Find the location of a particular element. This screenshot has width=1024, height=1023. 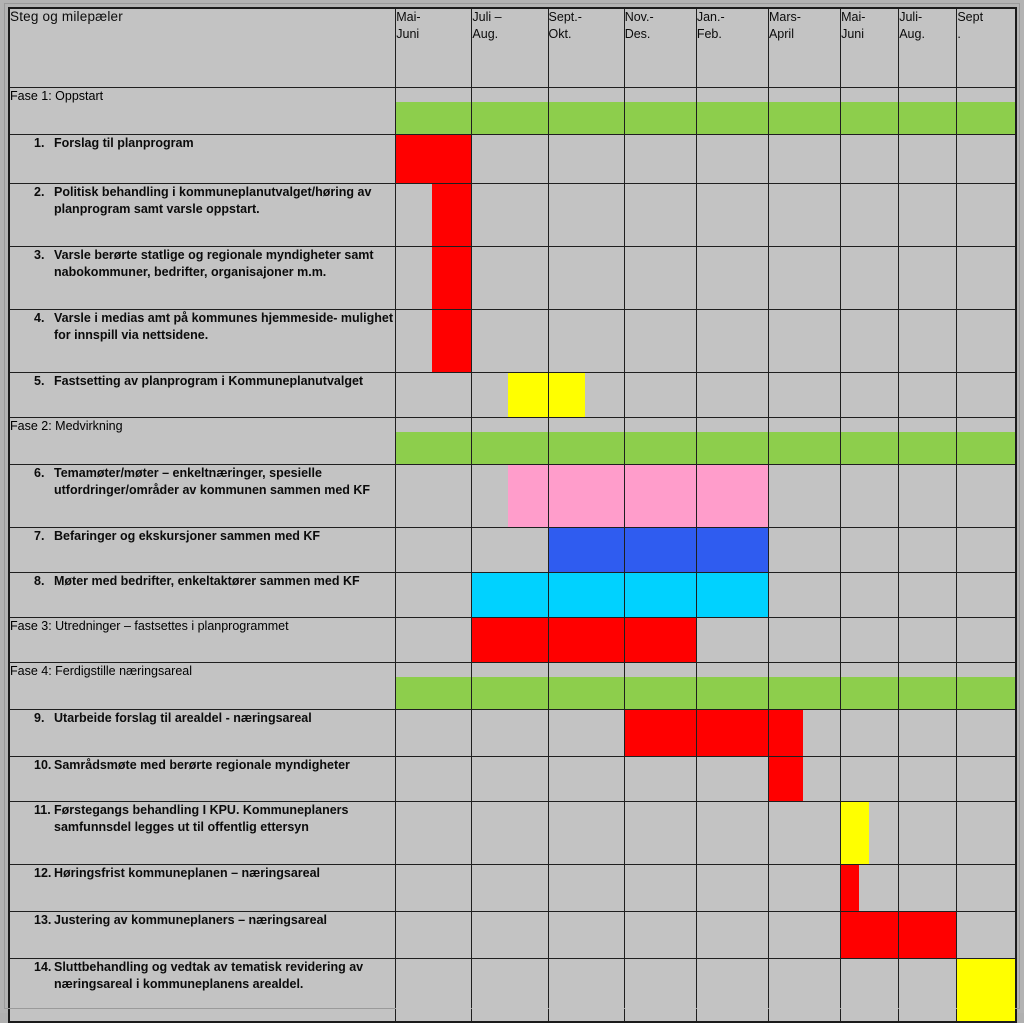

phase-row: Fase 4: Ferdigstille næringsareal is located at coordinates (512, 686).